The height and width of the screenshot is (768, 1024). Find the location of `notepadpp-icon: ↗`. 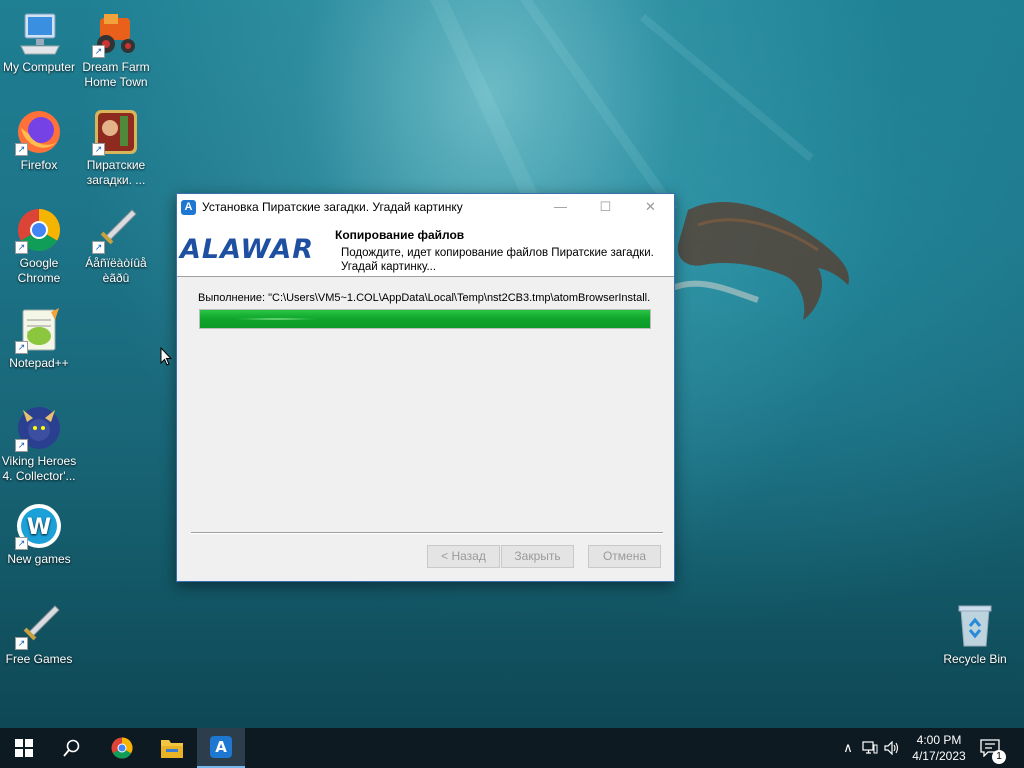

notepadpp-icon: ↗ is located at coordinates (39, 330).